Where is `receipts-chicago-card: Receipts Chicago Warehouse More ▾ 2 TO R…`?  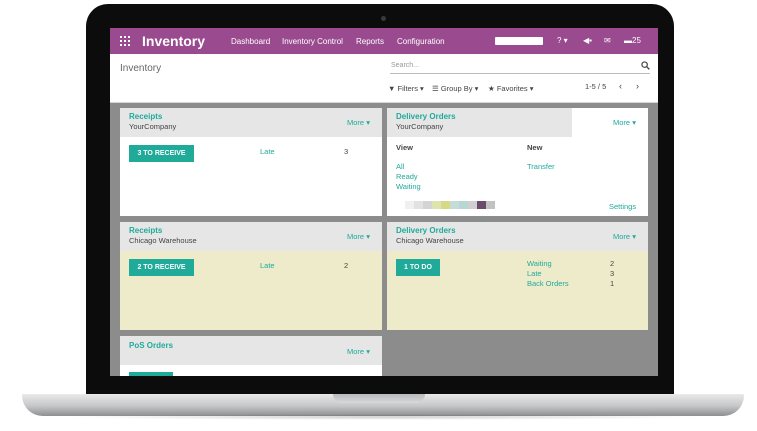
receipts-chicago-card: Receipts Chicago Warehouse More ▾ 2 TO R… is located at coordinates (251, 276).